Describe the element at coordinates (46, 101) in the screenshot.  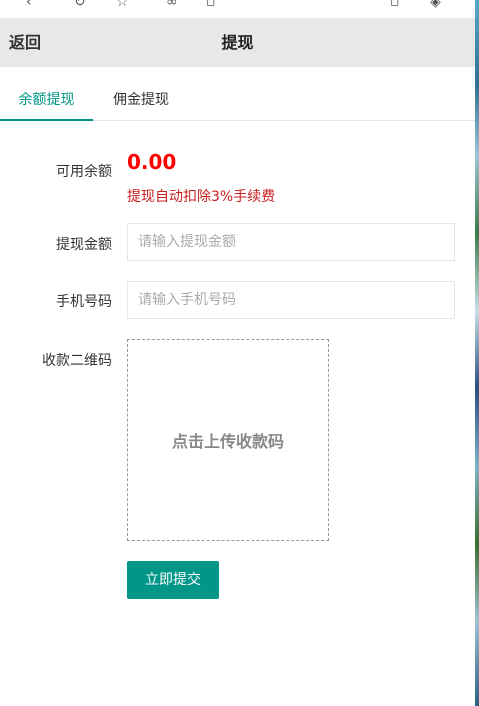
I see `tab-balance-withdraw: 余额提现` at that location.